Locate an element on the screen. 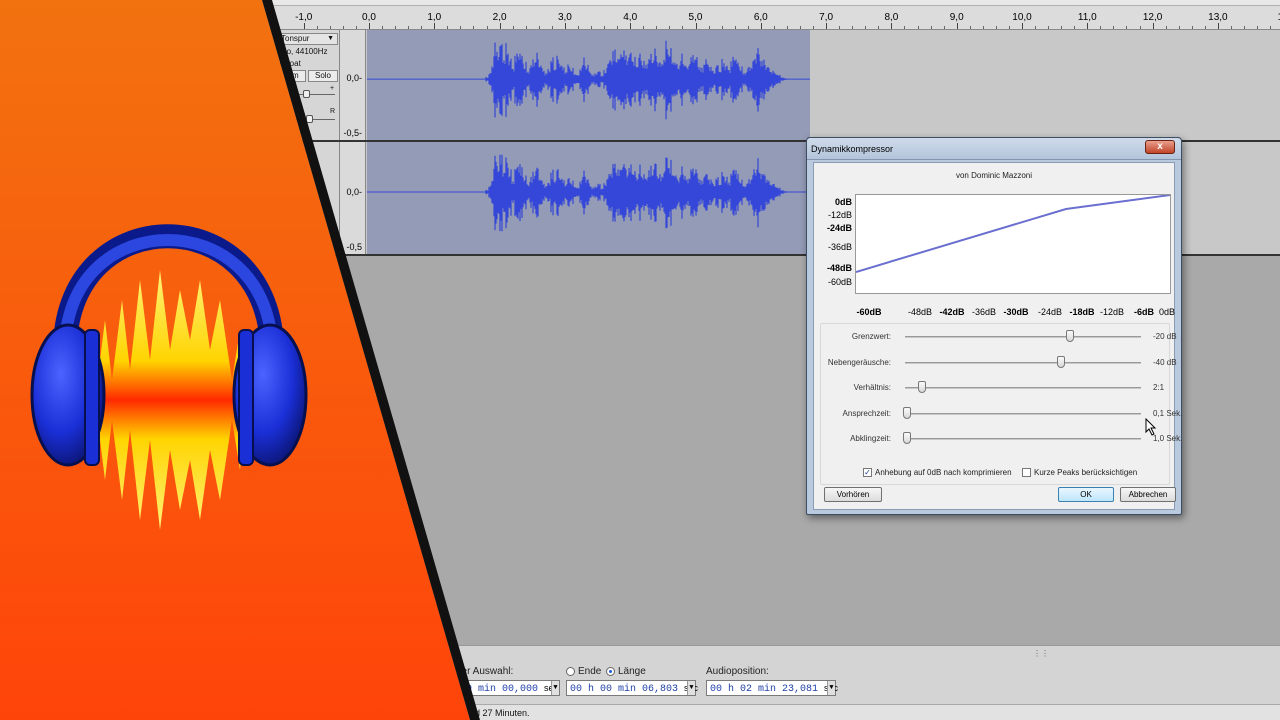 The image size is (1280, 720). scale-label-zero: 0,0- is located at coordinates (354, 78).